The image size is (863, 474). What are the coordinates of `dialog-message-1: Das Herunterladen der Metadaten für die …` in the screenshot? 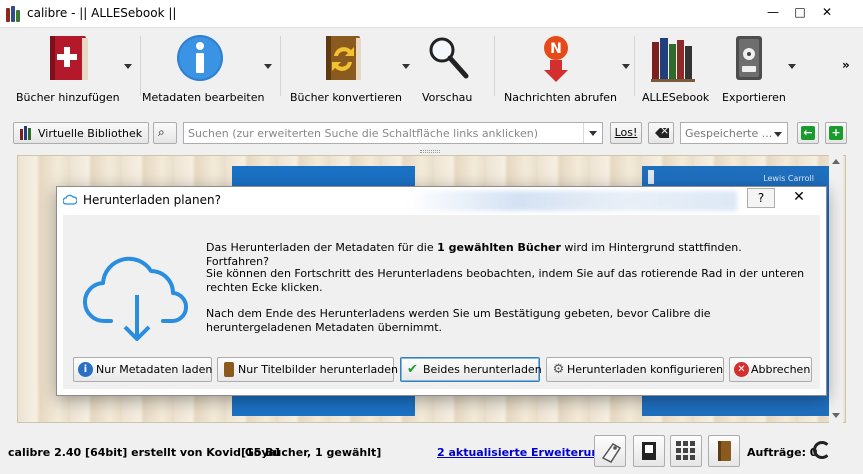 It's located at (474, 254).